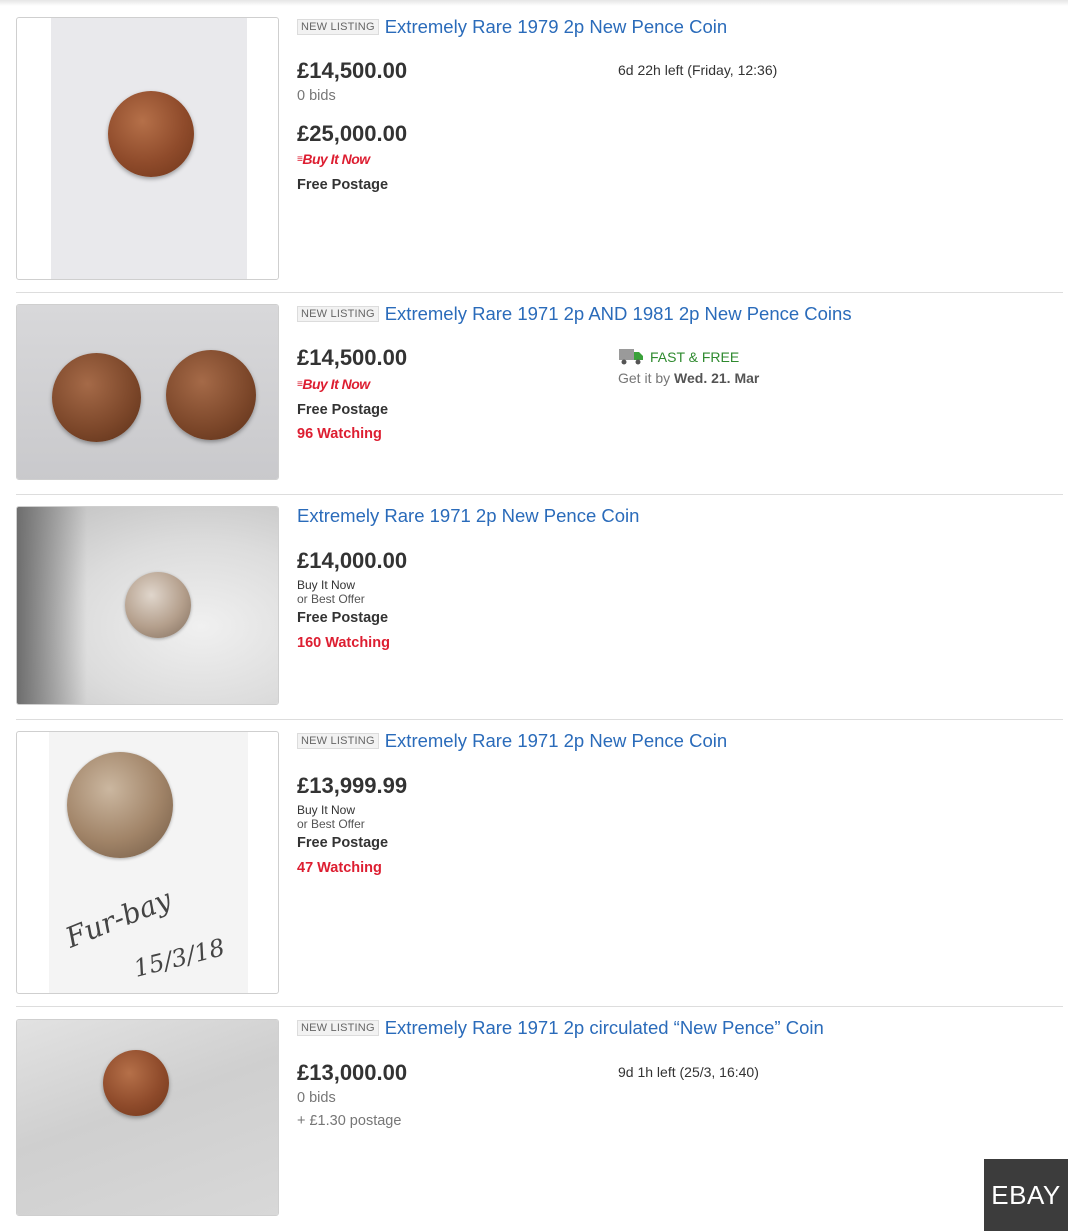 This screenshot has height=1231, width=1068. Describe the element at coordinates (352, 1072) in the screenshot. I see `auction-price: £13,000.00` at that location.